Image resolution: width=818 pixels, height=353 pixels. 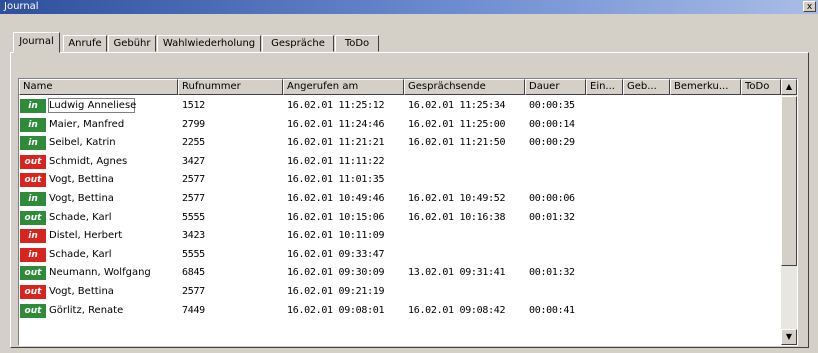 What do you see at coordinates (399, 180) in the screenshot?
I see `table-row: out Vogt, Bettina 2577 16.02.01 11:01:35` at bounding box center [399, 180].